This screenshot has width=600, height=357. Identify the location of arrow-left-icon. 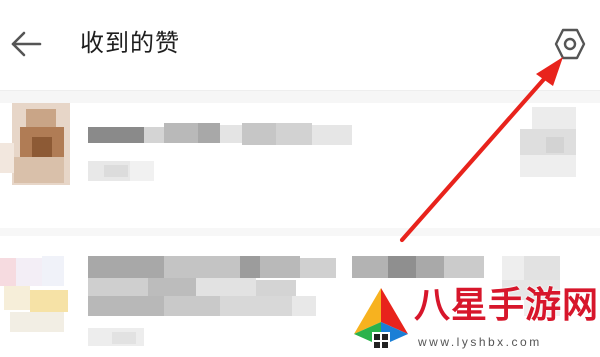
(26, 44).